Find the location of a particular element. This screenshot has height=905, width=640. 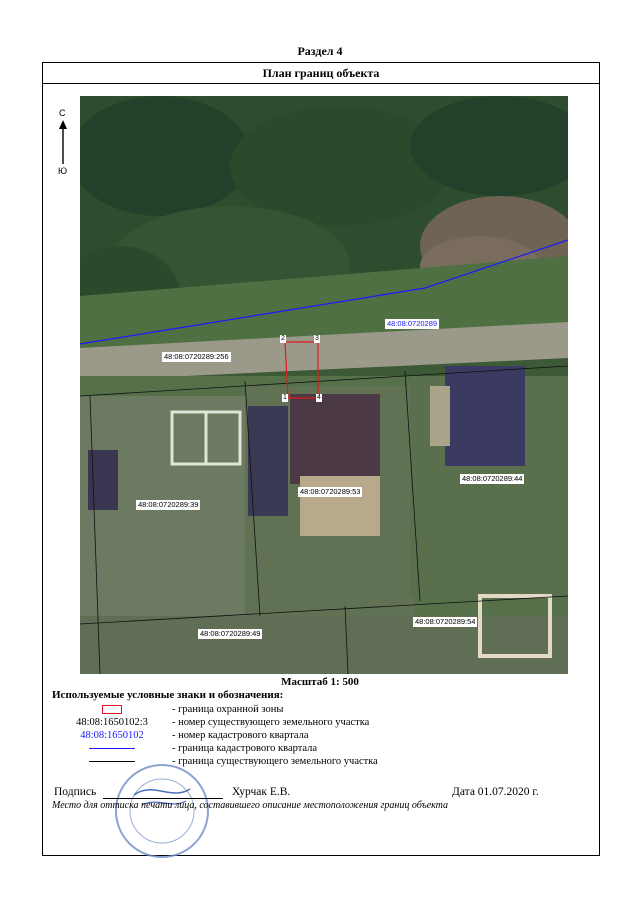

point-4: 4 is located at coordinates (319, 398).